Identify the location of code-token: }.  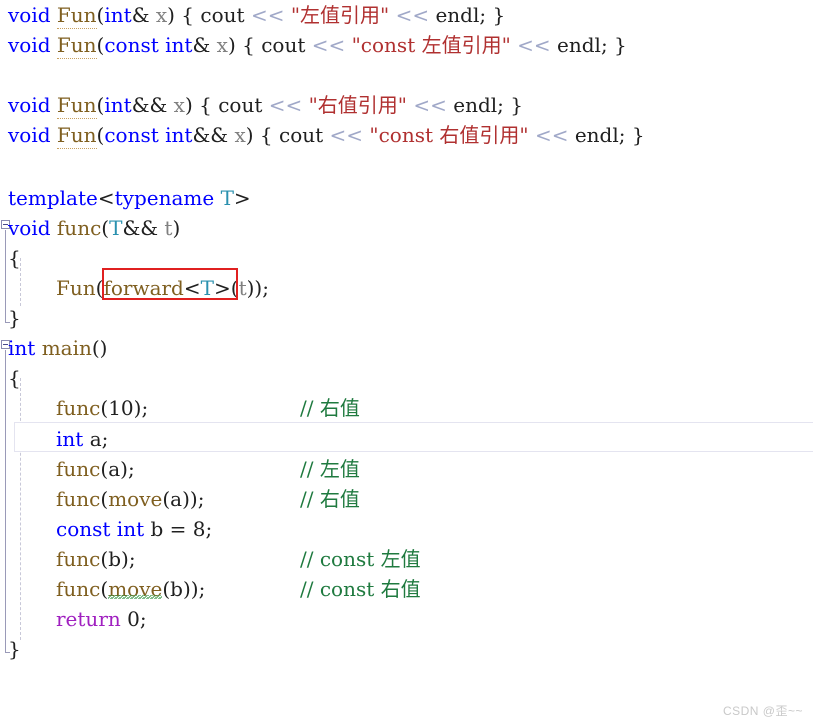
(14, 318).